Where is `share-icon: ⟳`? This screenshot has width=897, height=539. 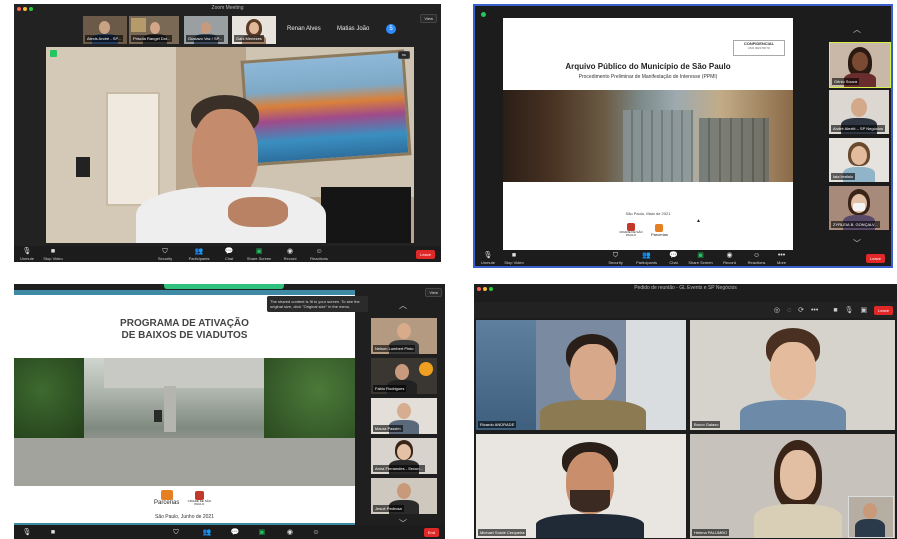
share-icon: ⟳ is located at coordinates (801, 310).